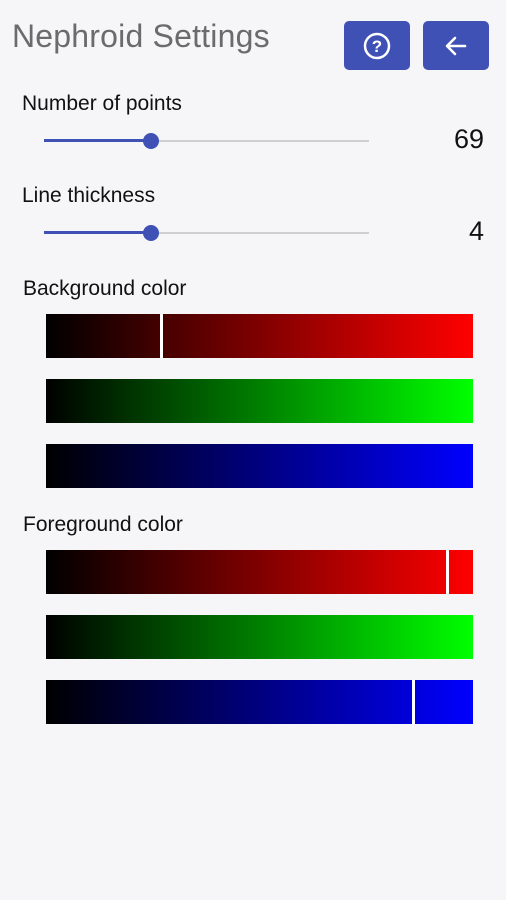  I want to click on points-label: Number of points, so click(102, 103).